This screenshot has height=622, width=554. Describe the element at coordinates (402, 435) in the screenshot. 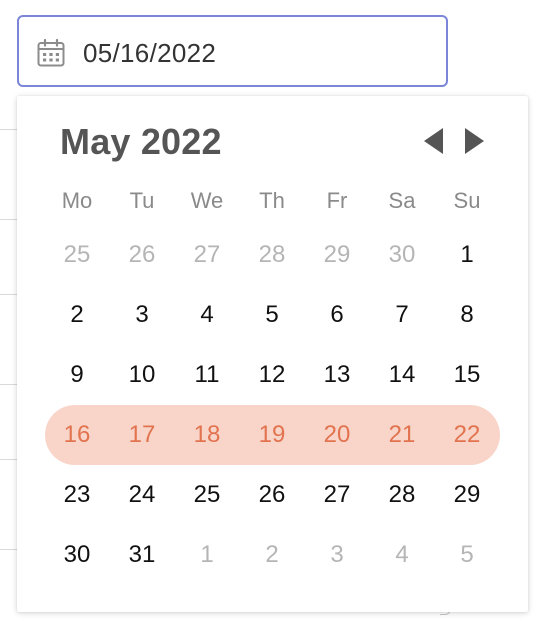

I see `calendar-day: 21` at that location.